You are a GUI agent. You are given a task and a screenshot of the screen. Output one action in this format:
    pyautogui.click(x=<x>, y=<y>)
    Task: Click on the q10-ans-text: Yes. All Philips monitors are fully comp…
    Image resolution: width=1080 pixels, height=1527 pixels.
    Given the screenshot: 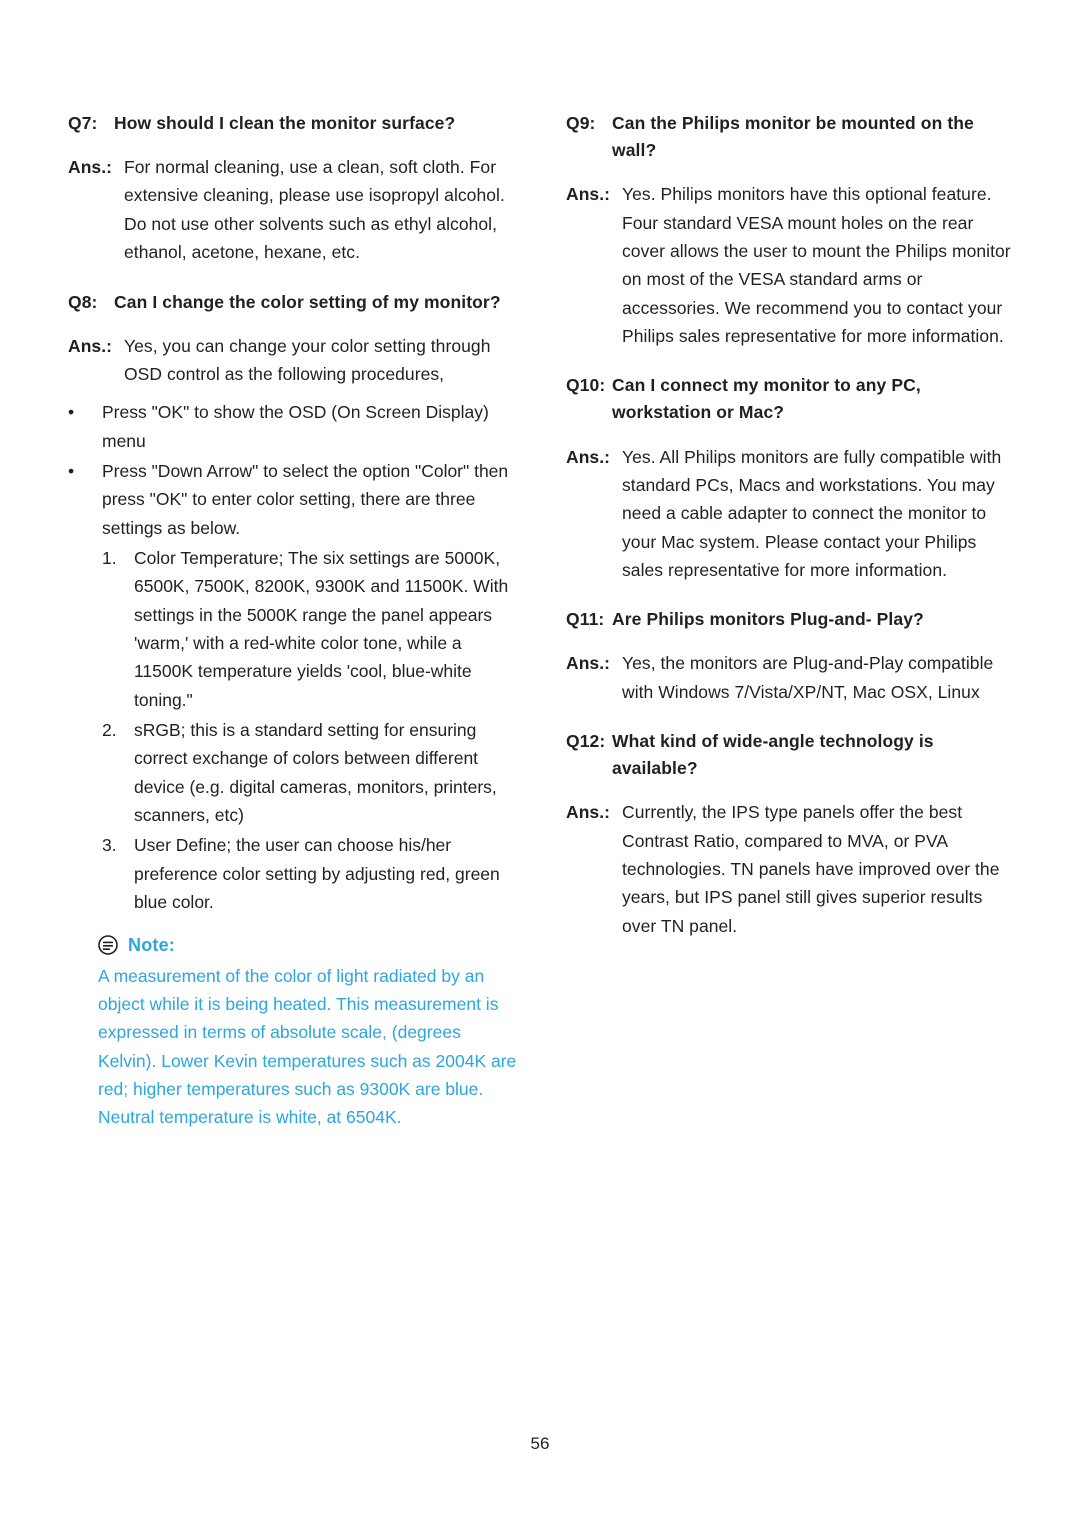 What is the action you would take?
    pyautogui.click(x=812, y=513)
    